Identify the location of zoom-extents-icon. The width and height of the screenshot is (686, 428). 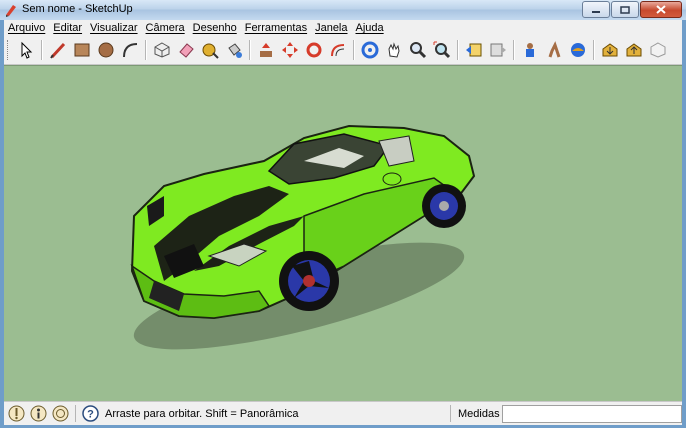
(442, 50).